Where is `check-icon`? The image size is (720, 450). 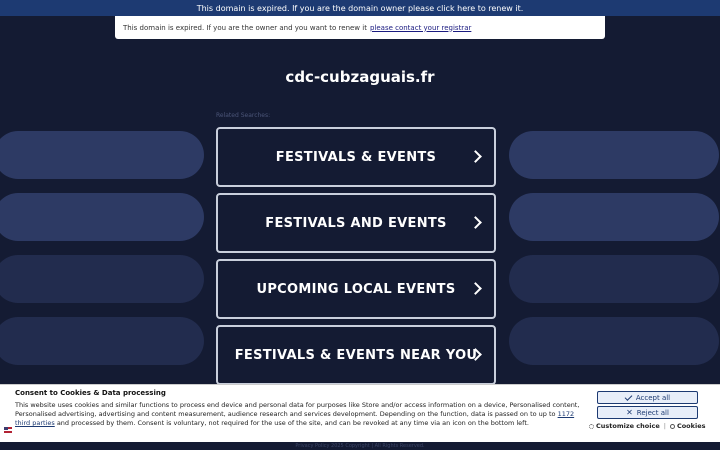 check-icon is located at coordinates (628, 396).